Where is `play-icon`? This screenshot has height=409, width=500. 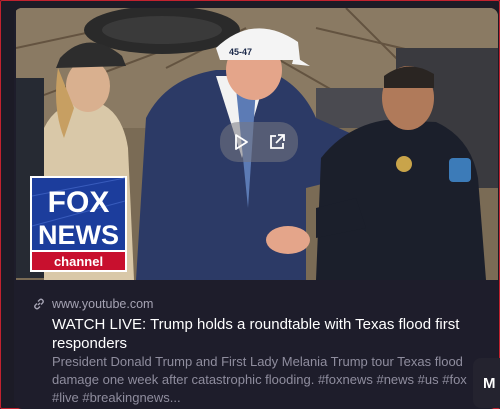 play-icon is located at coordinates (241, 142).